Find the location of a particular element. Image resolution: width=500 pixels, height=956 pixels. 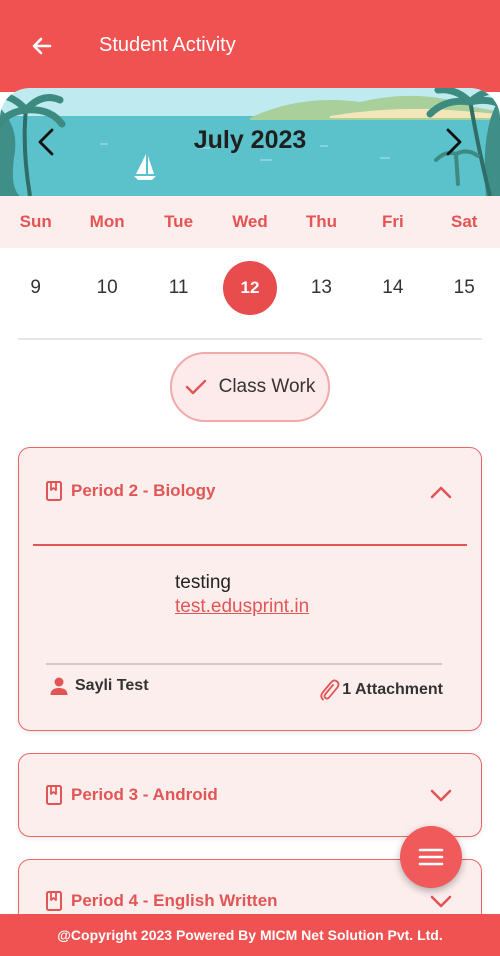

weekday-label: Wed is located at coordinates (250, 221).